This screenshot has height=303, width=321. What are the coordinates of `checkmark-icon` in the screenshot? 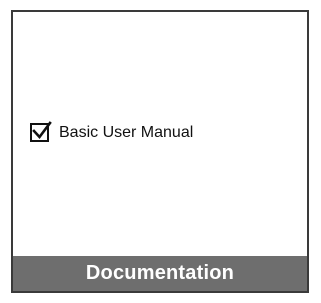 It's located at (42, 130).